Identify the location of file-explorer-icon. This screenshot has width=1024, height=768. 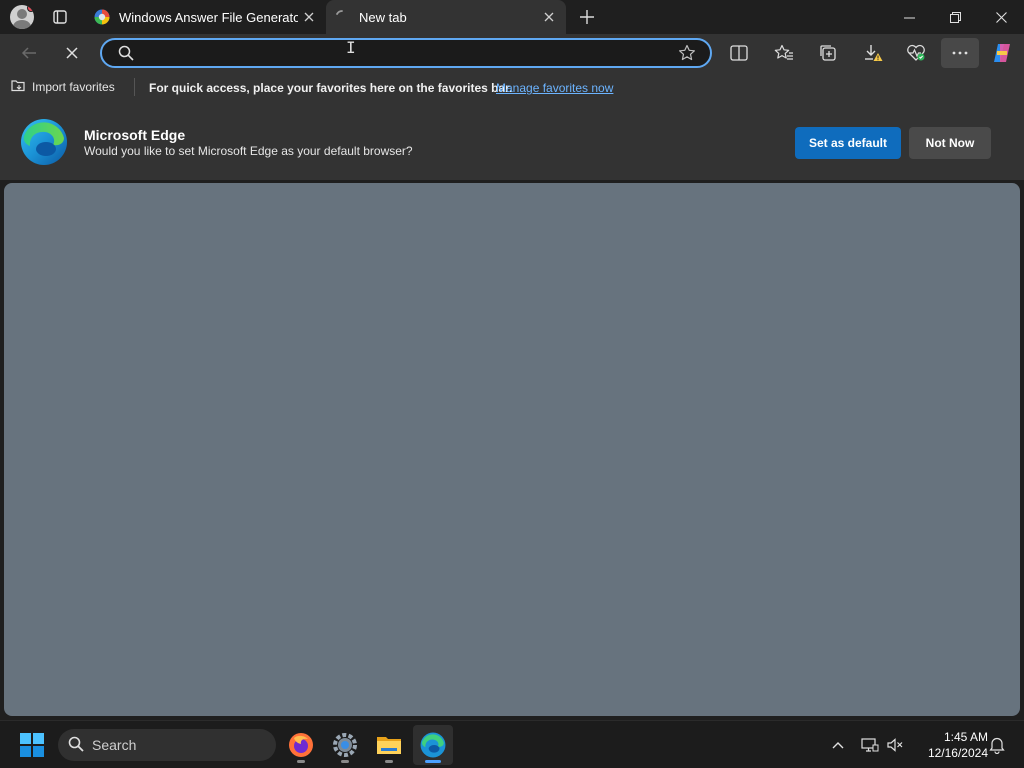
(389, 745).